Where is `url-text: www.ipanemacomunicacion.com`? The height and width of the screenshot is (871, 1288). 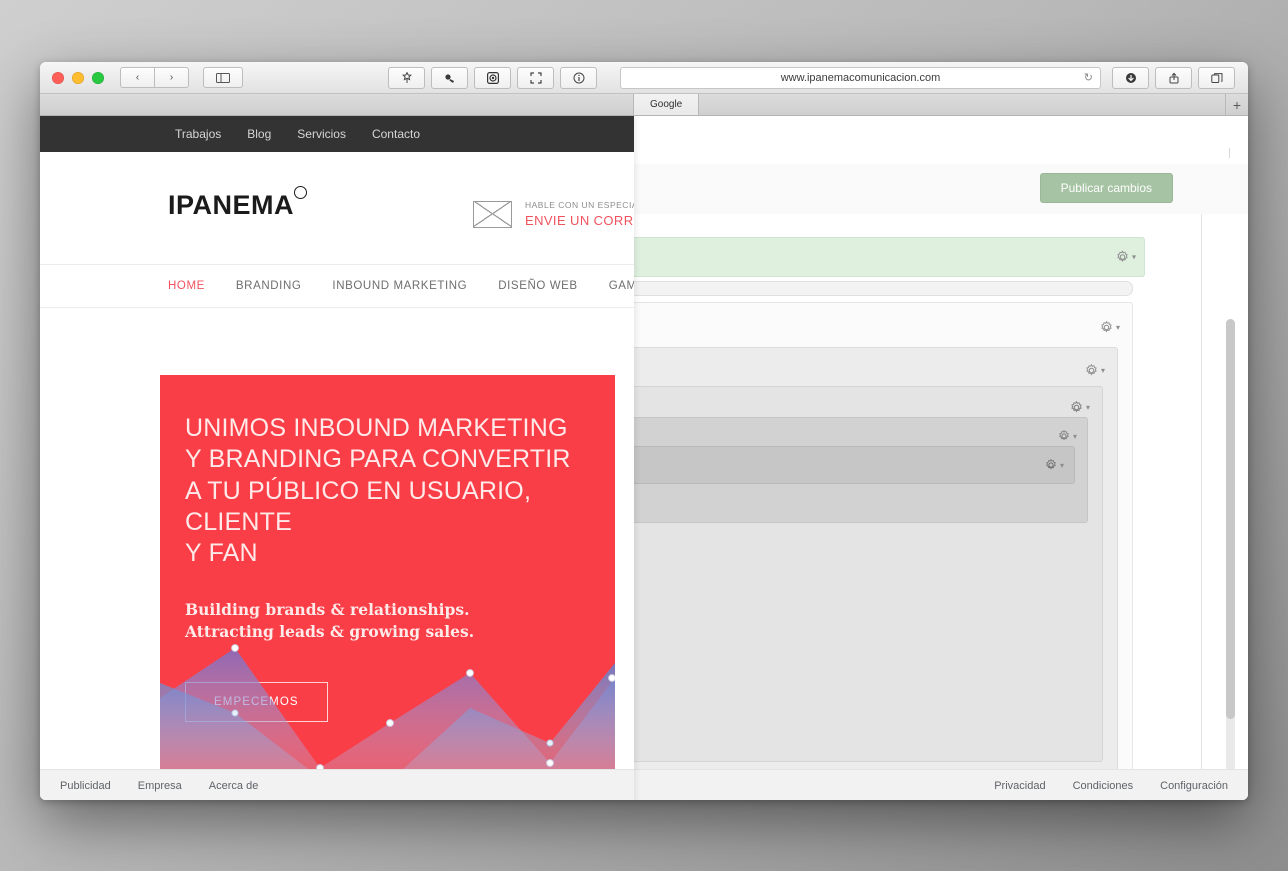 url-text: www.ipanemacomunicacion.com is located at coordinates (860, 77).